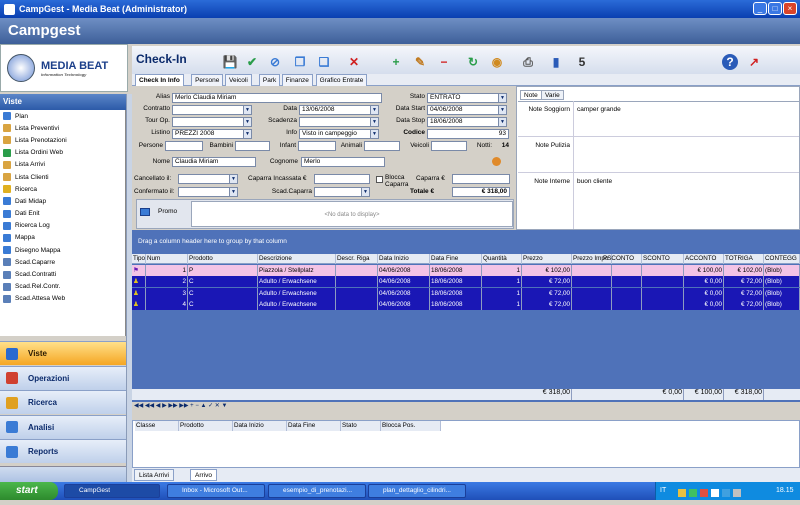 The width and height of the screenshot is (800, 505). Describe the element at coordinates (233, 179) in the screenshot. I see `cancellato-dropdown-icon: ▼` at that location.